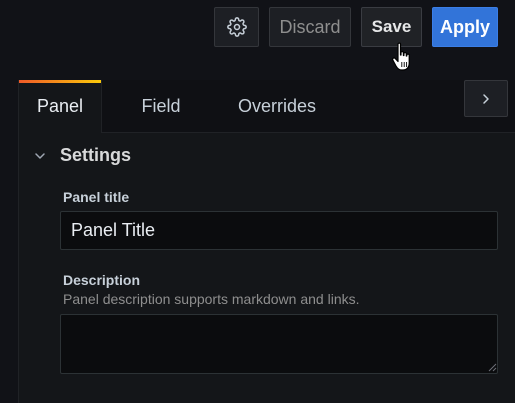 This screenshot has height=403, width=515. I want to click on options-tab-bar: Panel Field Overrides, so click(267, 106).